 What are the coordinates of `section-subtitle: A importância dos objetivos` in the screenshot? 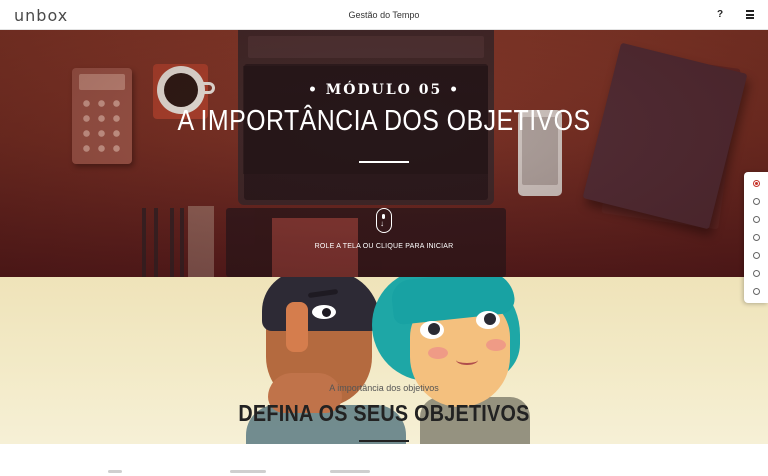 It's located at (384, 388).